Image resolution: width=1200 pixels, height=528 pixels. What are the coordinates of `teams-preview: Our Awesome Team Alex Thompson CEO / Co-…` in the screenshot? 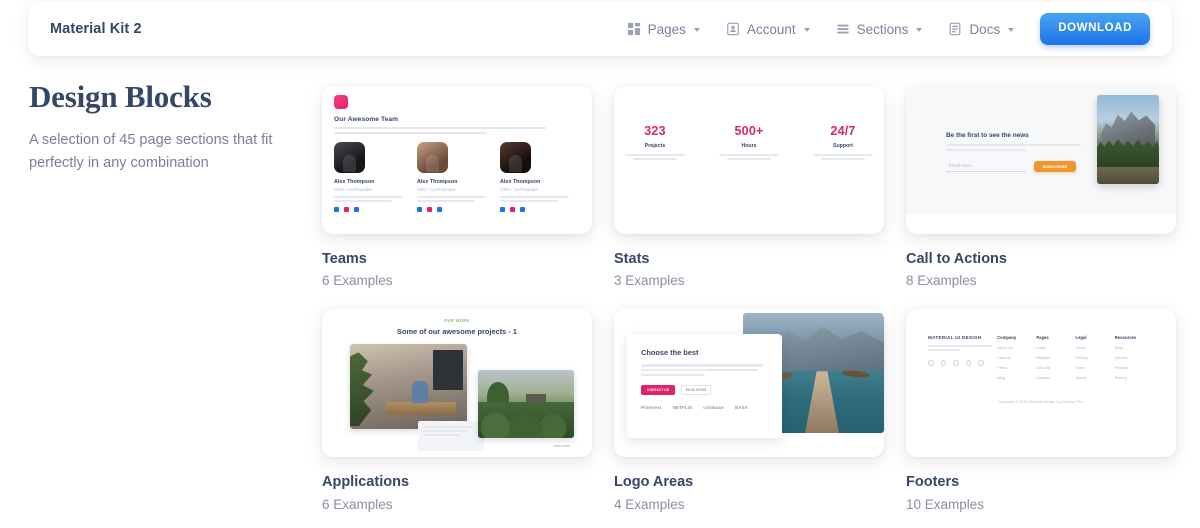 It's located at (457, 160).